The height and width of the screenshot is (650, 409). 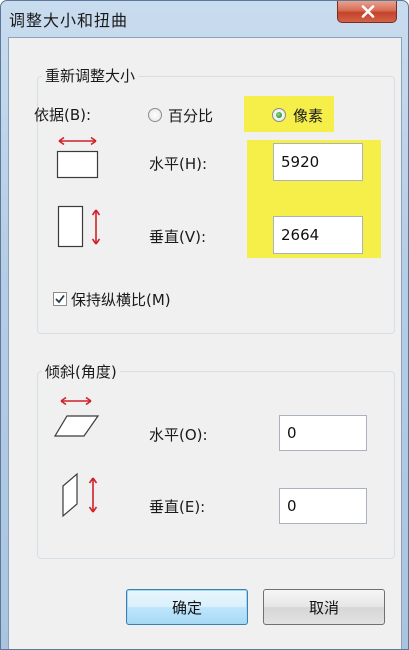 I want to click on skew-group-label: 倾斜(角度), so click(x=81, y=371).